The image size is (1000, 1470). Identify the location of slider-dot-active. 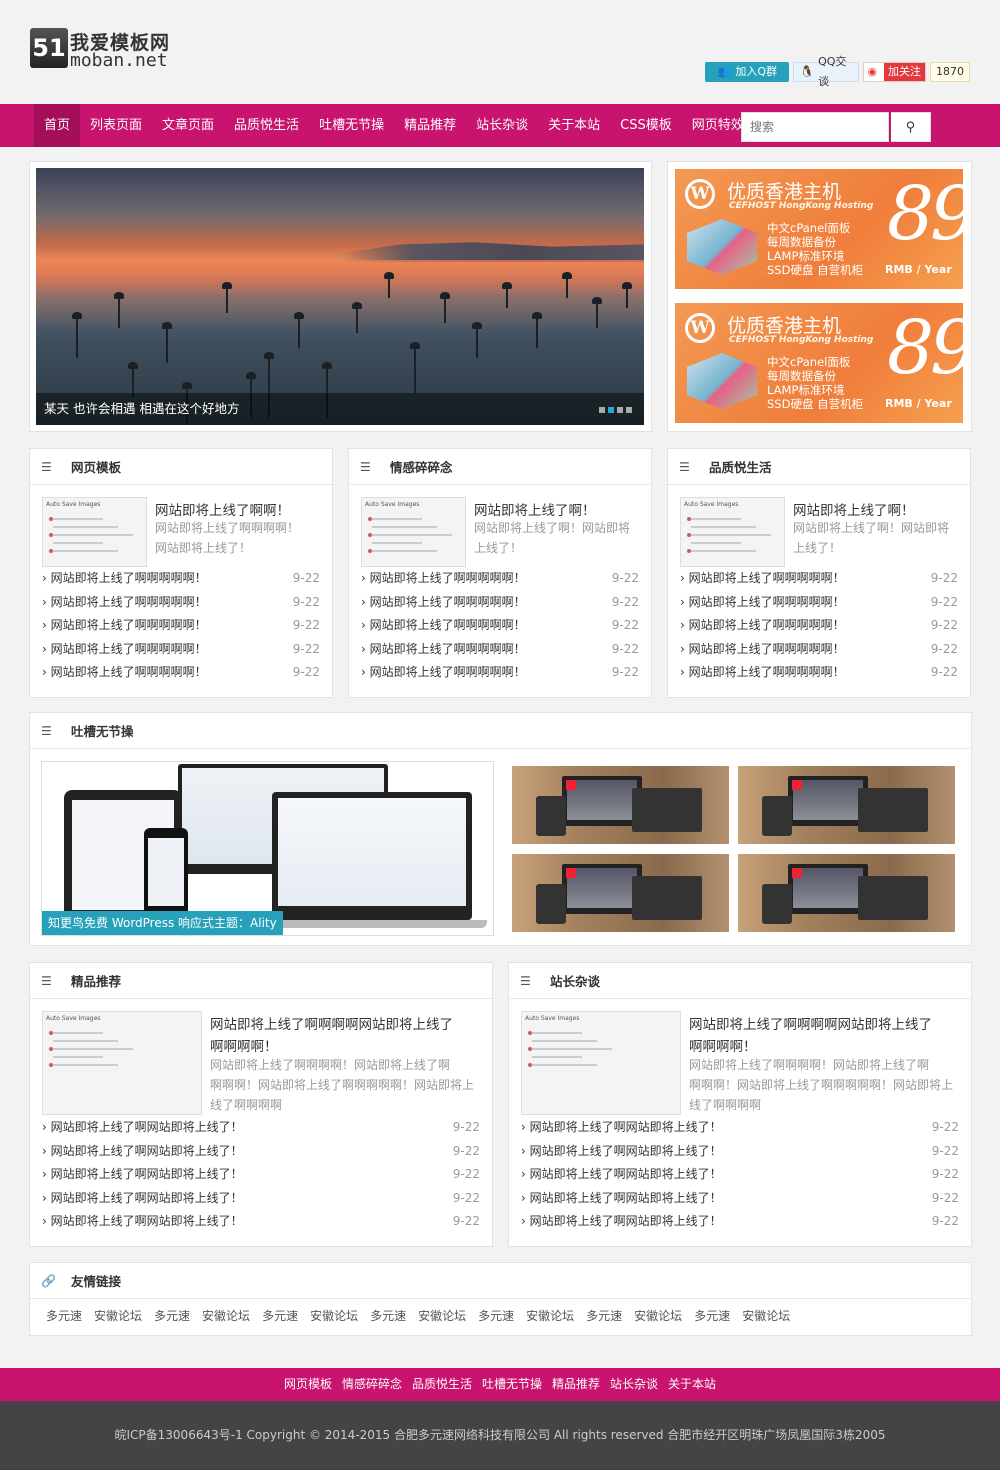
(611, 410).